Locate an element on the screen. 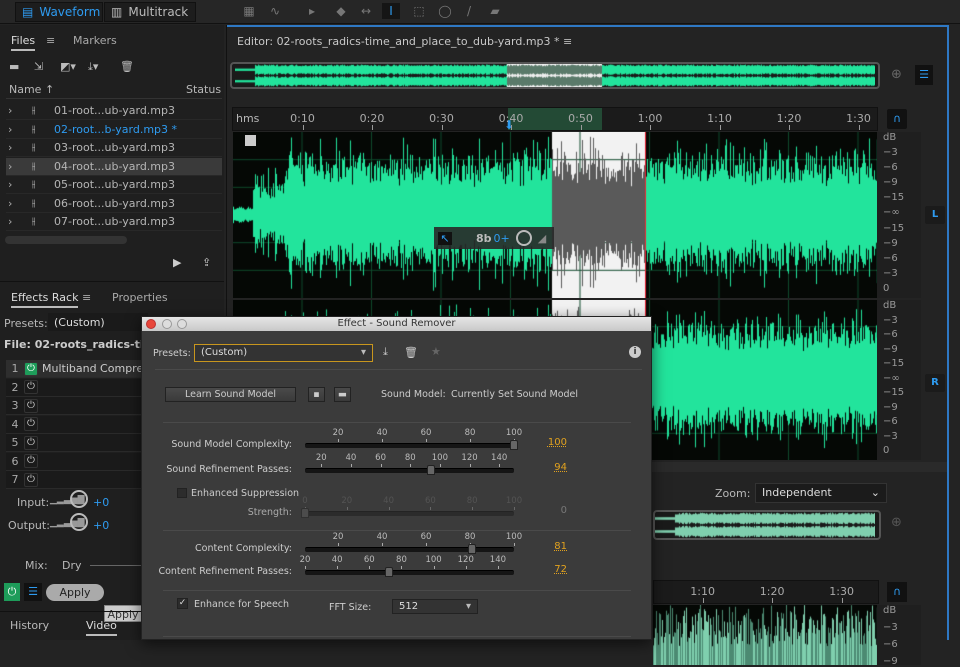 Image resolution: width=960 pixels, height=667 pixels. input-gain-value: +0 is located at coordinates (101, 502).